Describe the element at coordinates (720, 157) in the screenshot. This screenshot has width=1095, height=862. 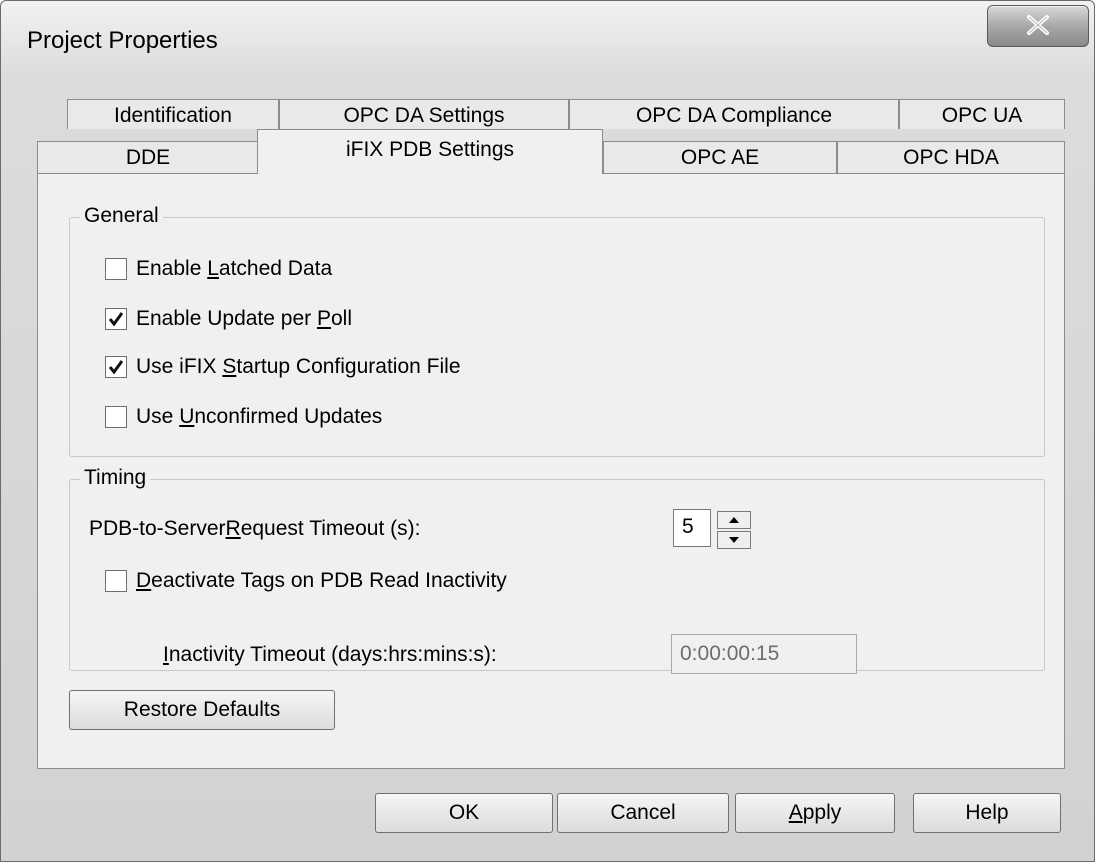
I see `tab-opc-ae: OPC AE` at that location.